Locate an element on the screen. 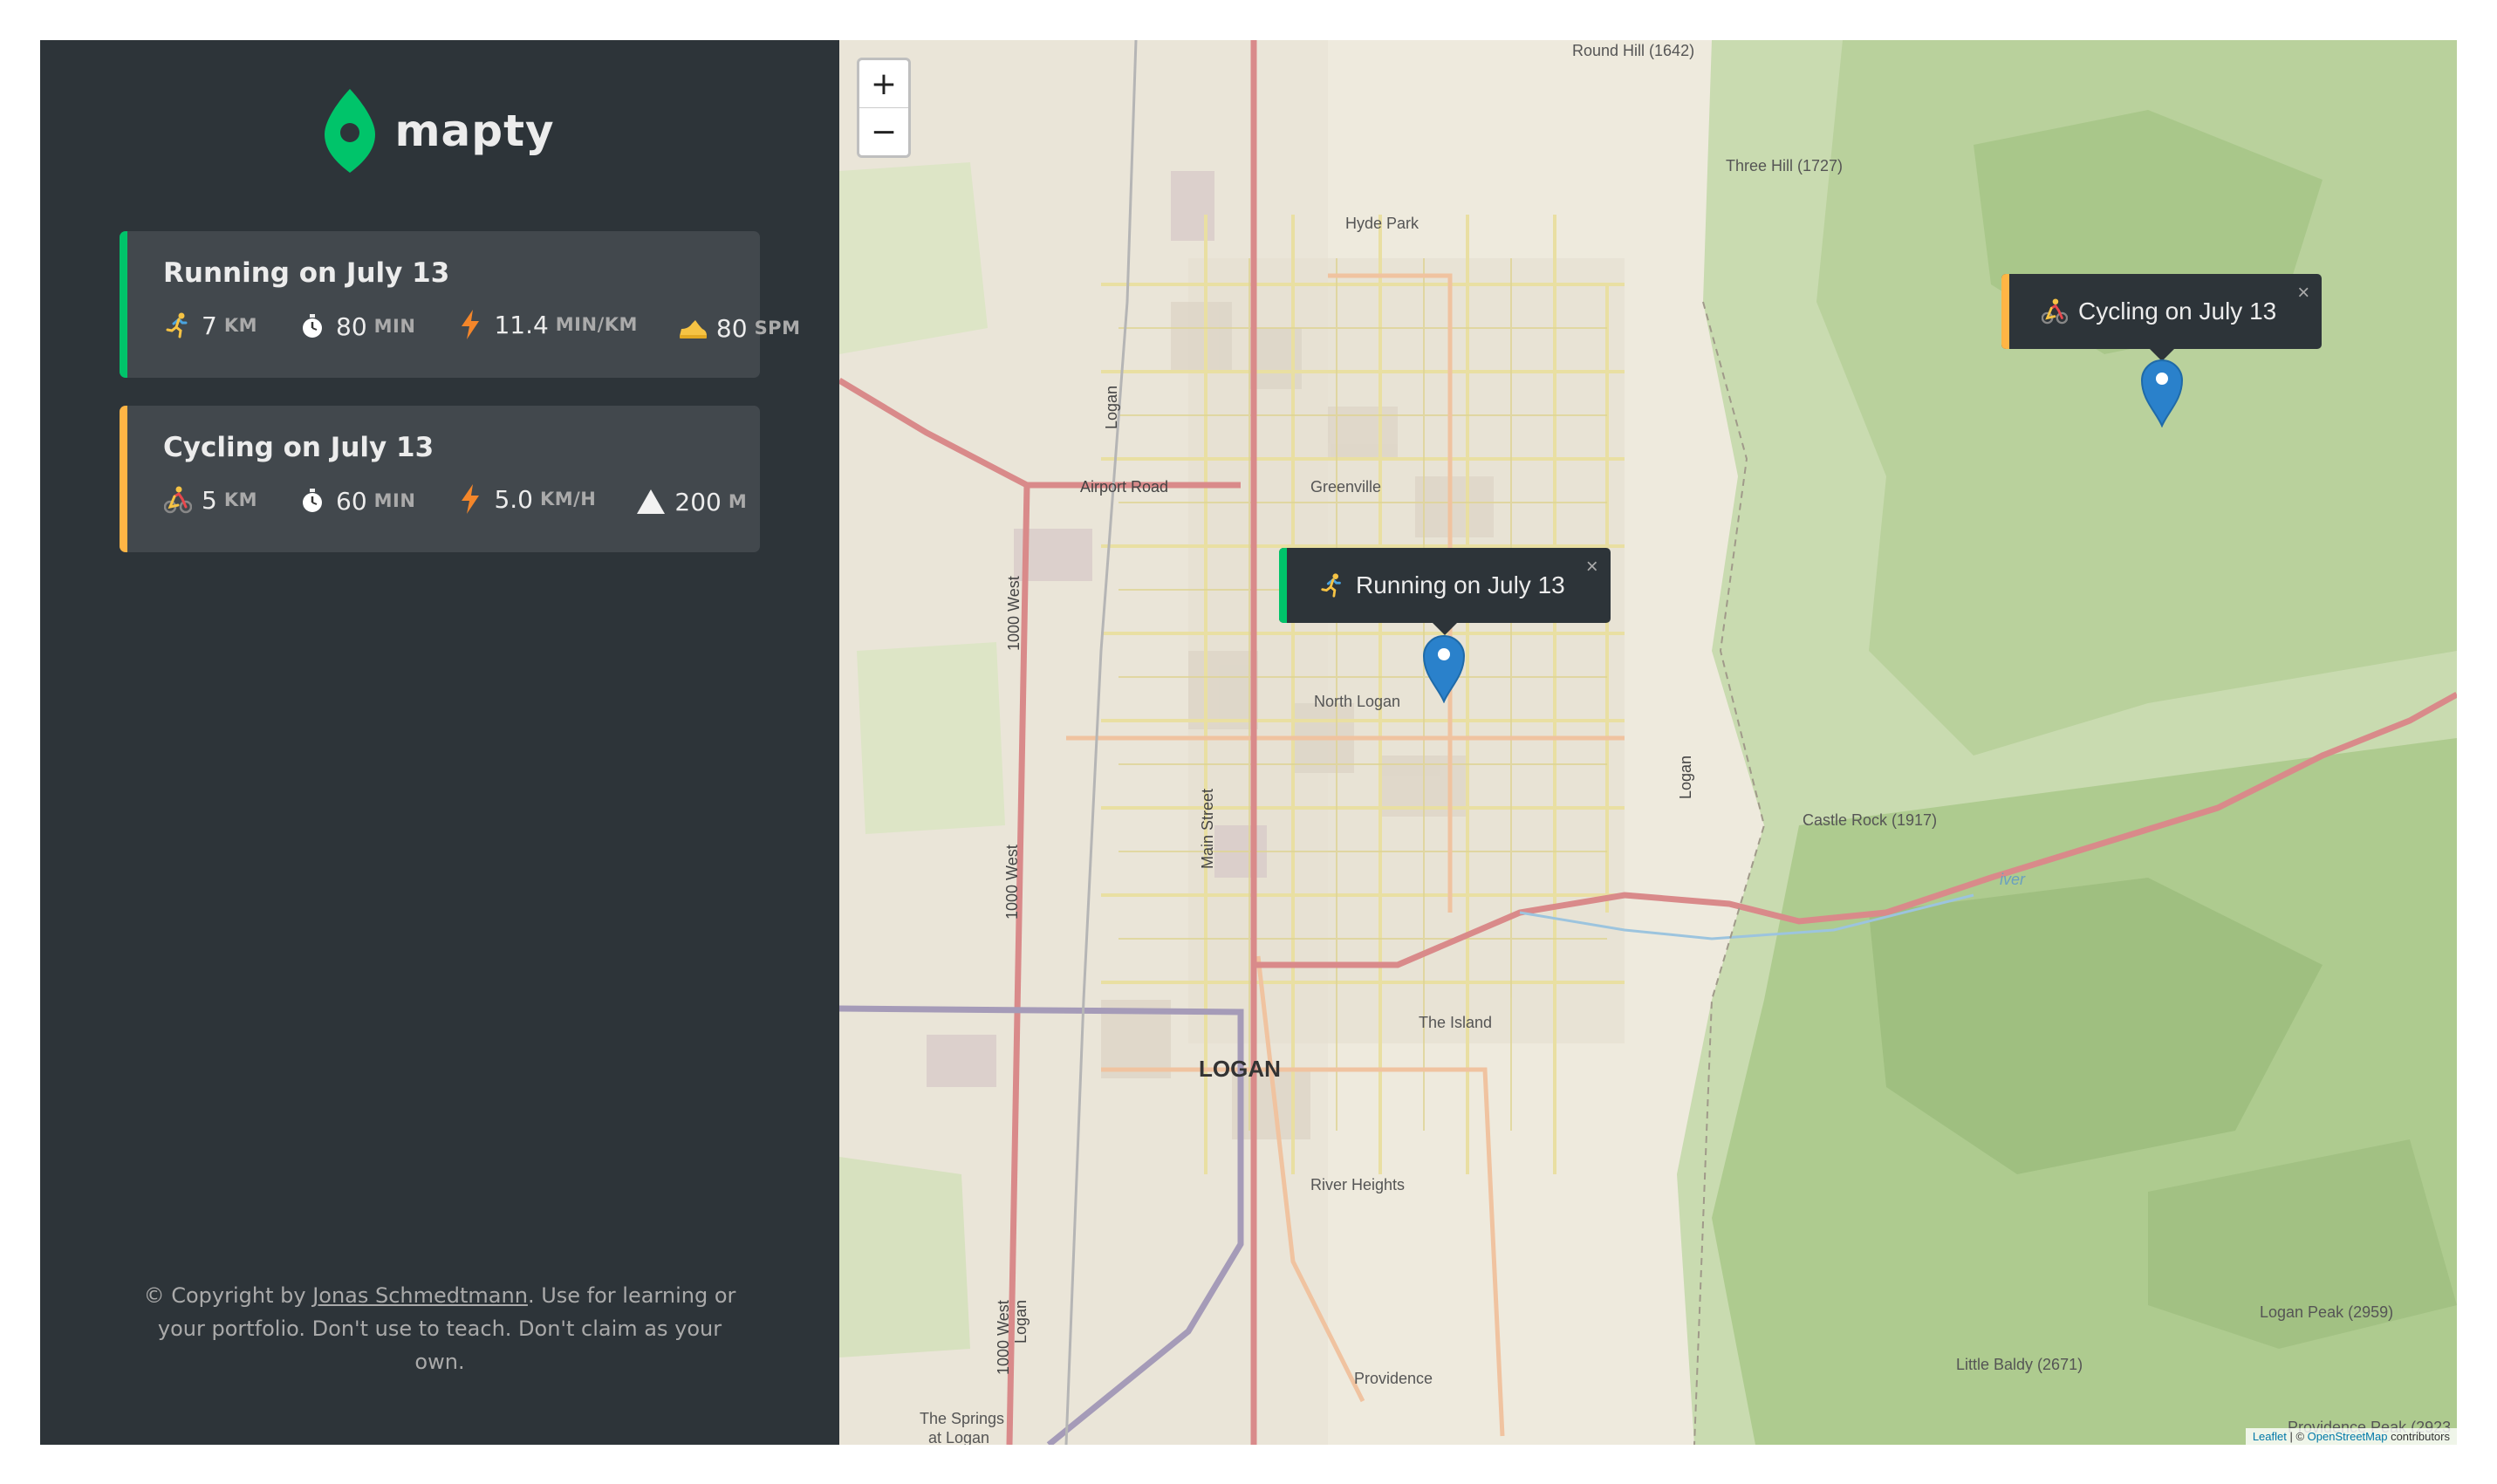 The width and height of the screenshot is (2497, 1484). workout-title: Running on July 13 is located at coordinates (306, 273).